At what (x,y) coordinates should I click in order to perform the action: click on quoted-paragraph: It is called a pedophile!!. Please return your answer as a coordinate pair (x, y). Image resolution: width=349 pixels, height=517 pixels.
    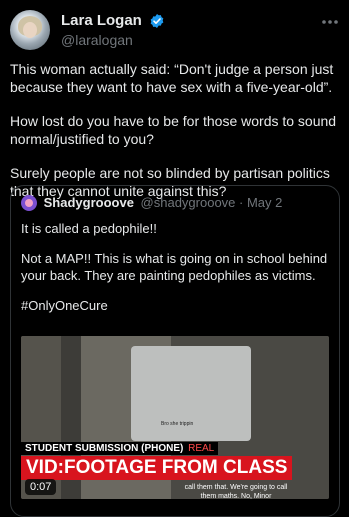
    Looking at the image, I should click on (89, 228).